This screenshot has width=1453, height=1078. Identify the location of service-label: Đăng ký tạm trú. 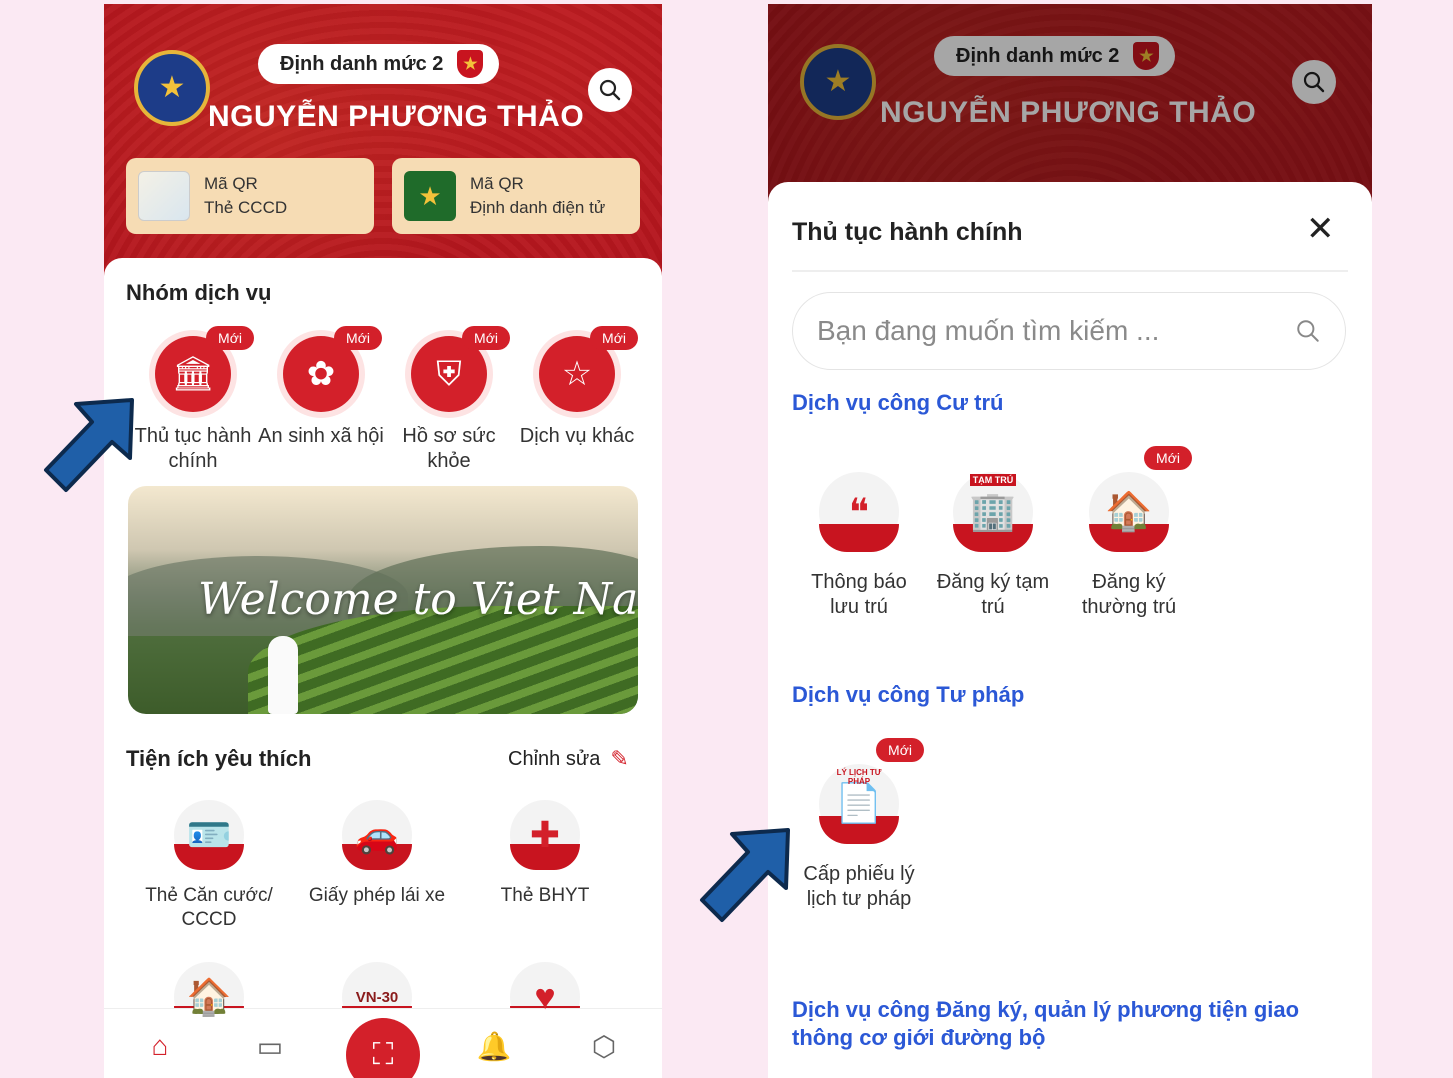
(993, 594).